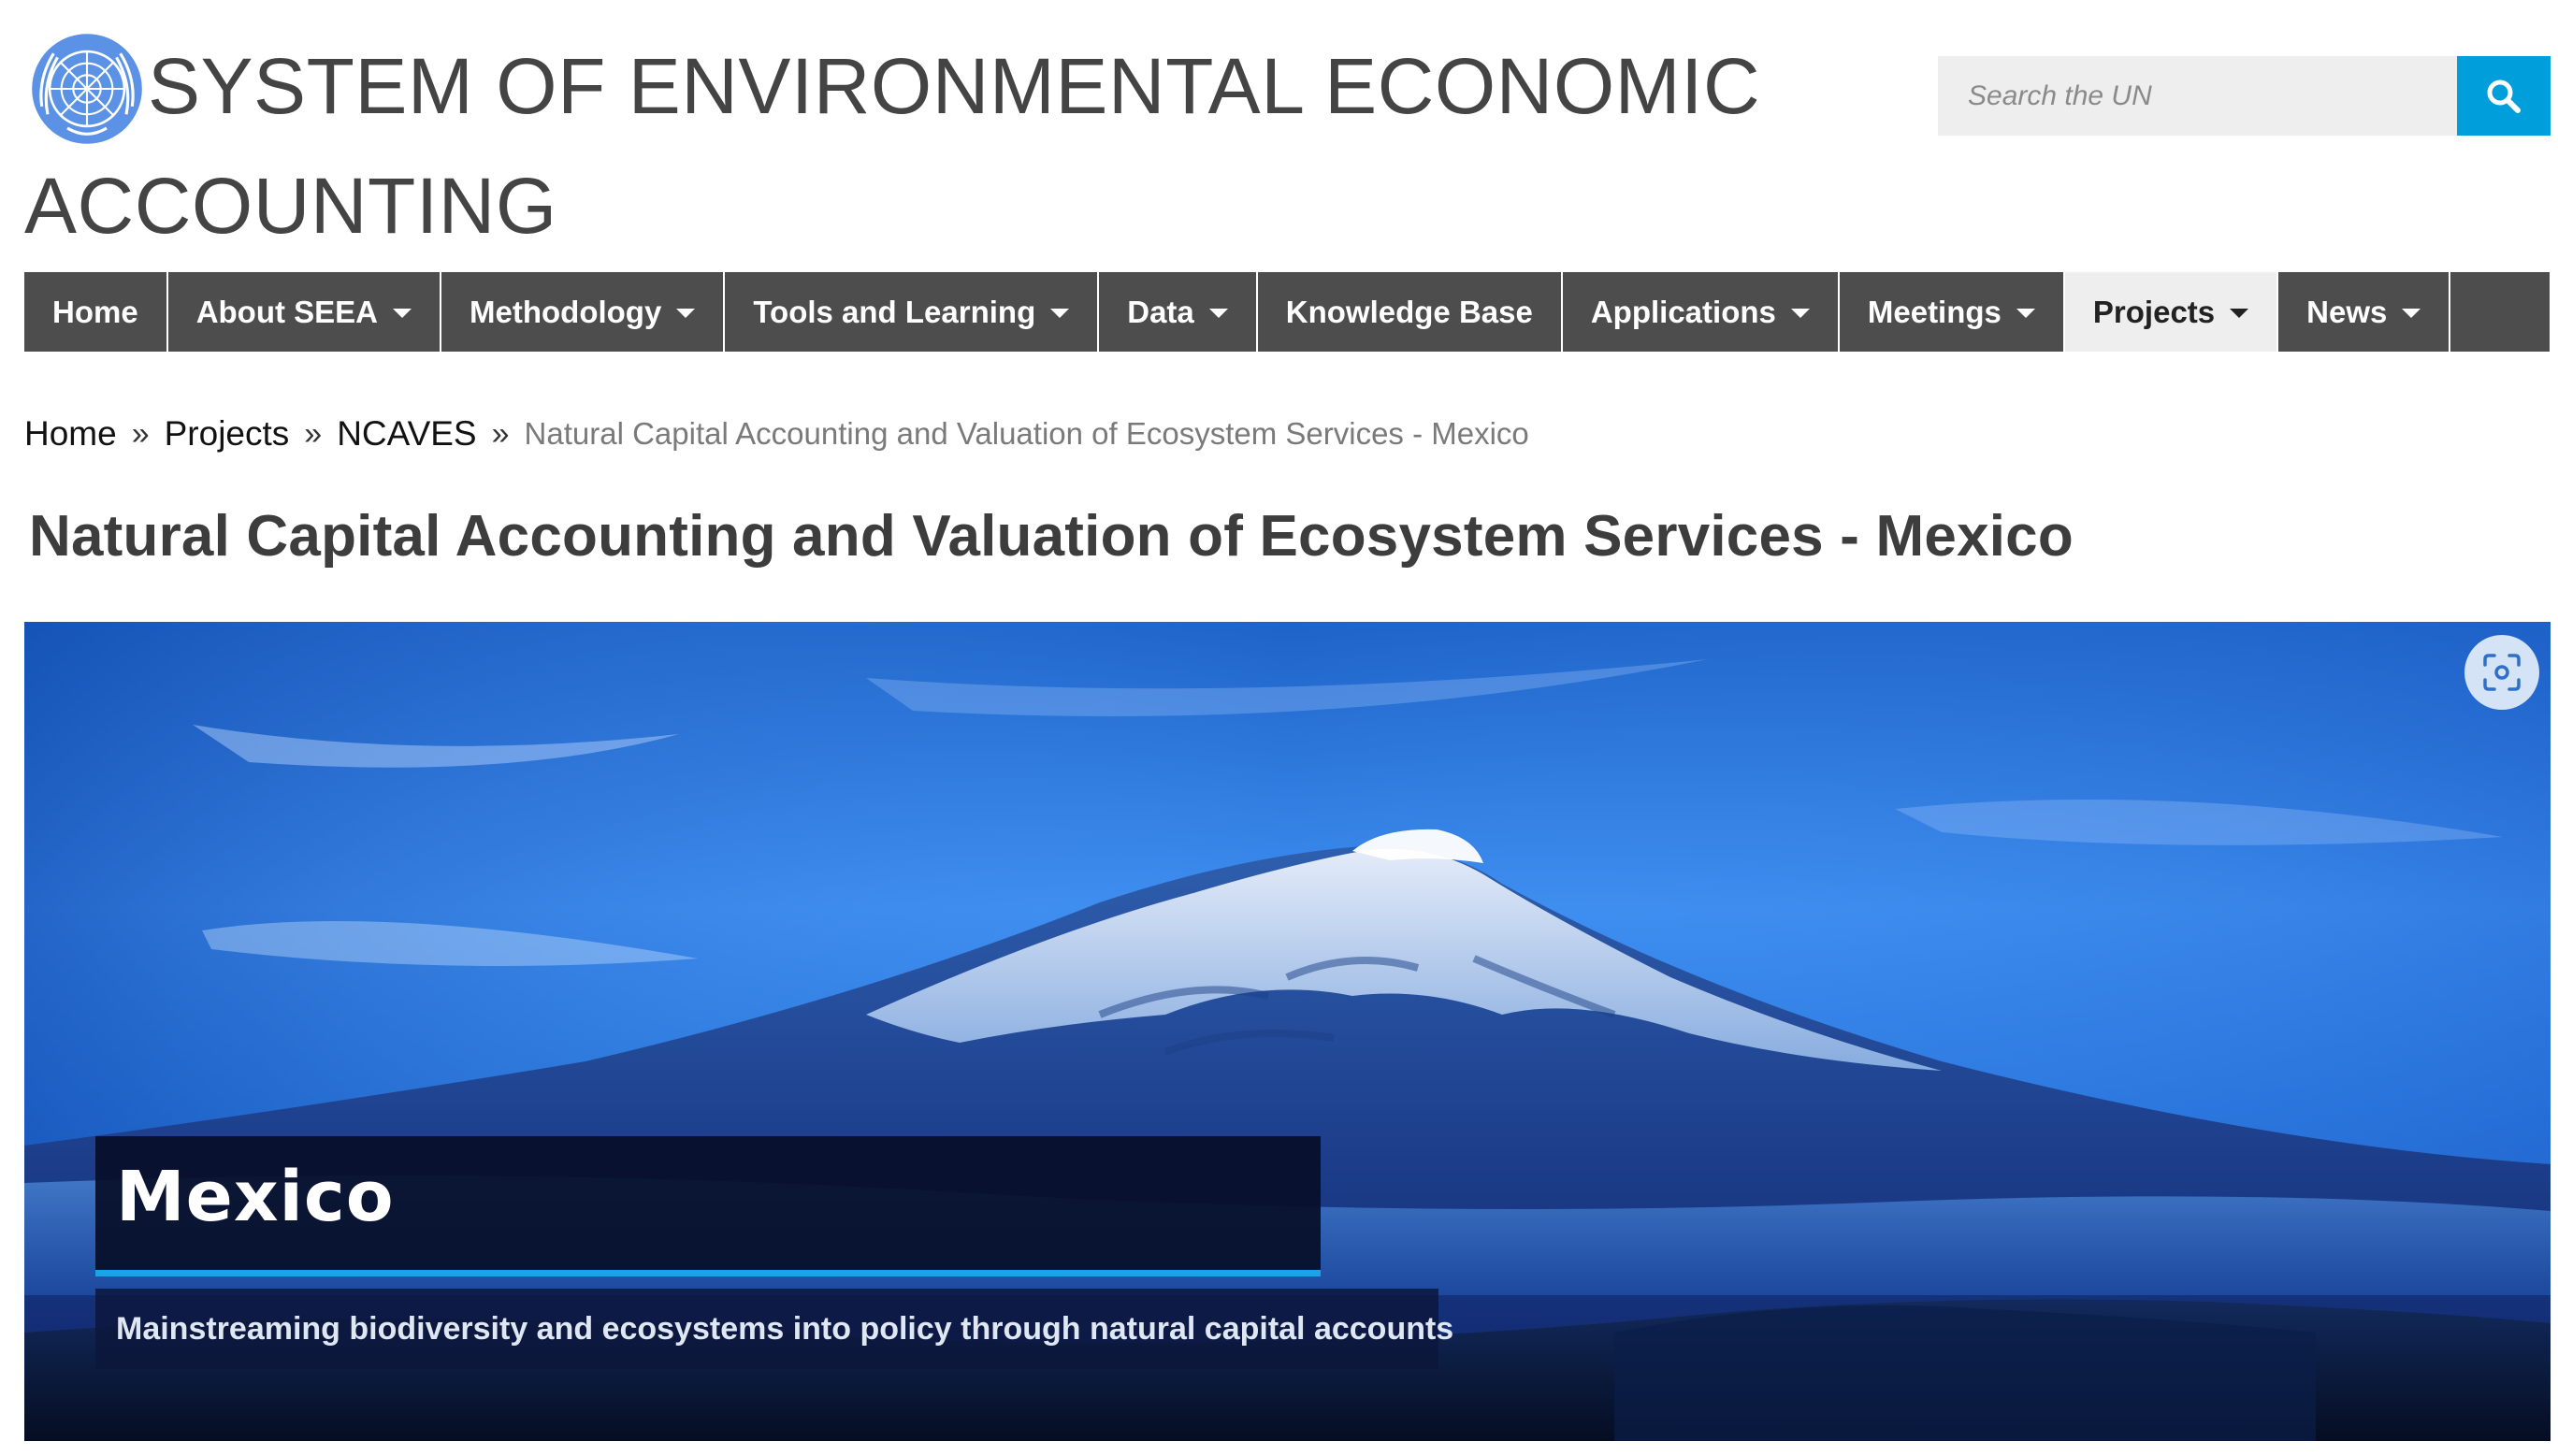  What do you see at coordinates (2154, 312) in the screenshot?
I see `nav-item-label: Projects` at bounding box center [2154, 312].